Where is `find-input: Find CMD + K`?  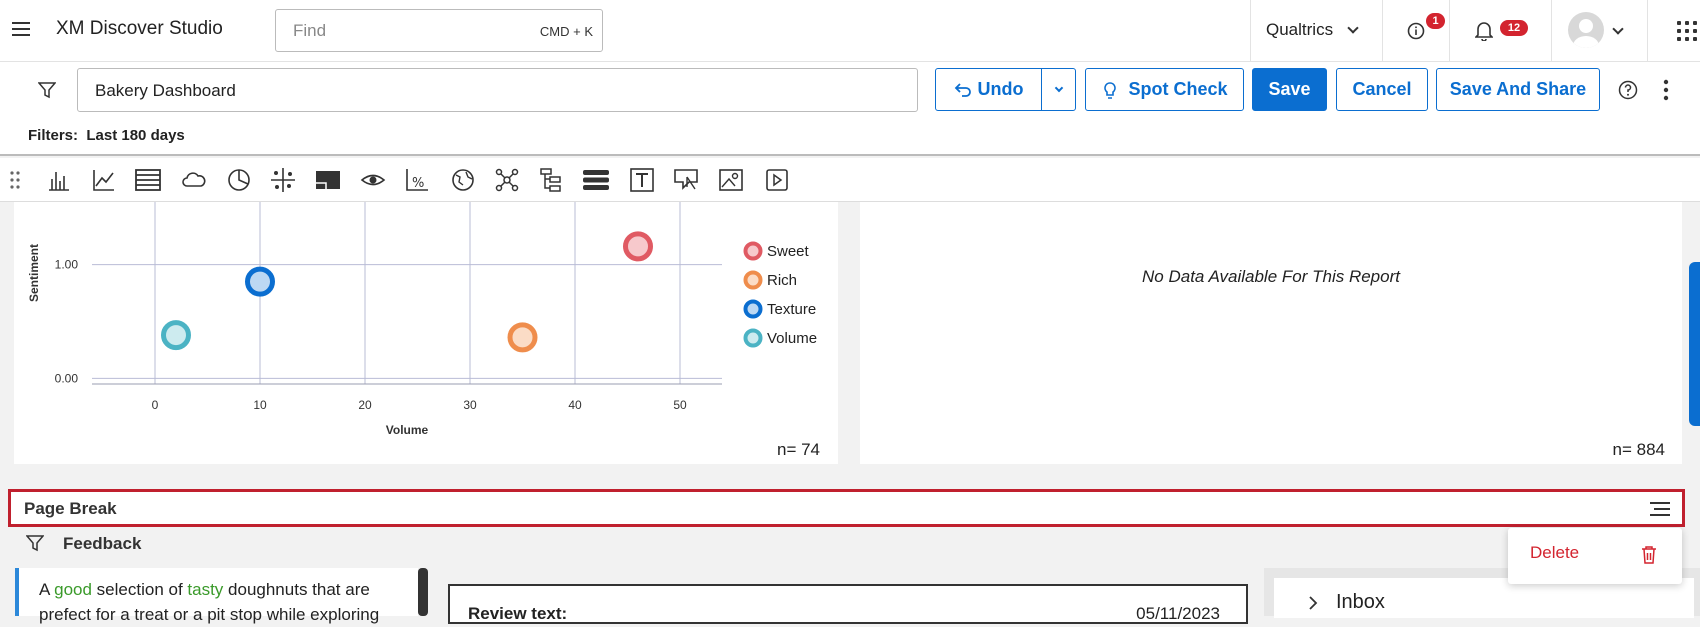 find-input: Find CMD + K is located at coordinates (439, 30).